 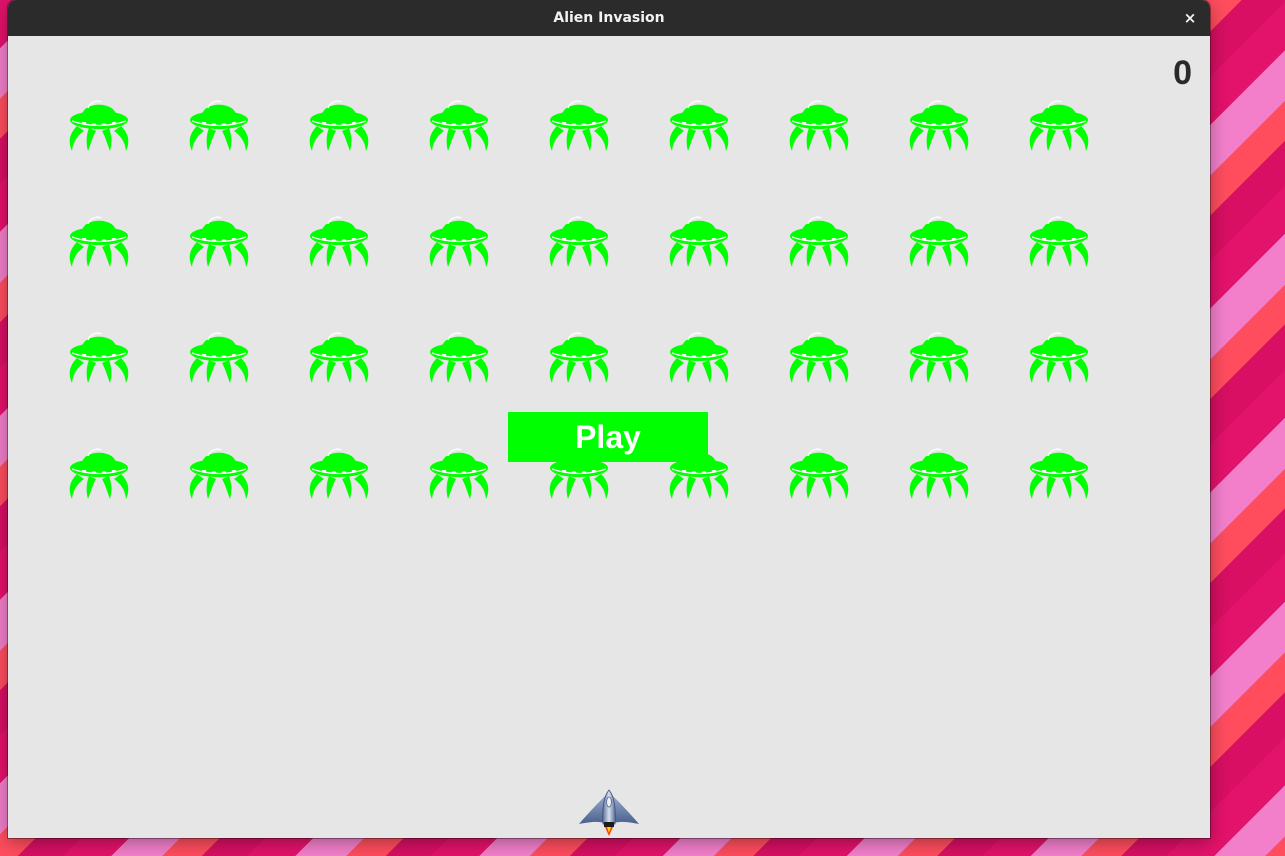 I want to click on score-display: 0, so click(x=1182, y=73).